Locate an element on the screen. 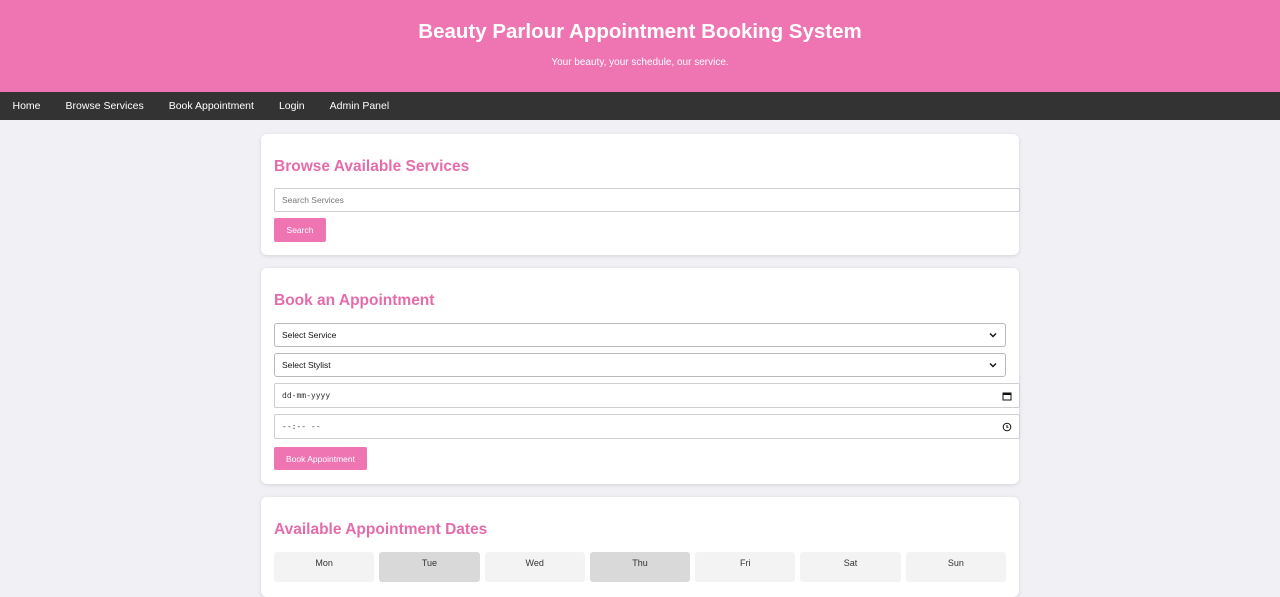 This screenshot has height=597, width=1280. book-appointment-button: Book Appointment is located at coordinates (320, 458).